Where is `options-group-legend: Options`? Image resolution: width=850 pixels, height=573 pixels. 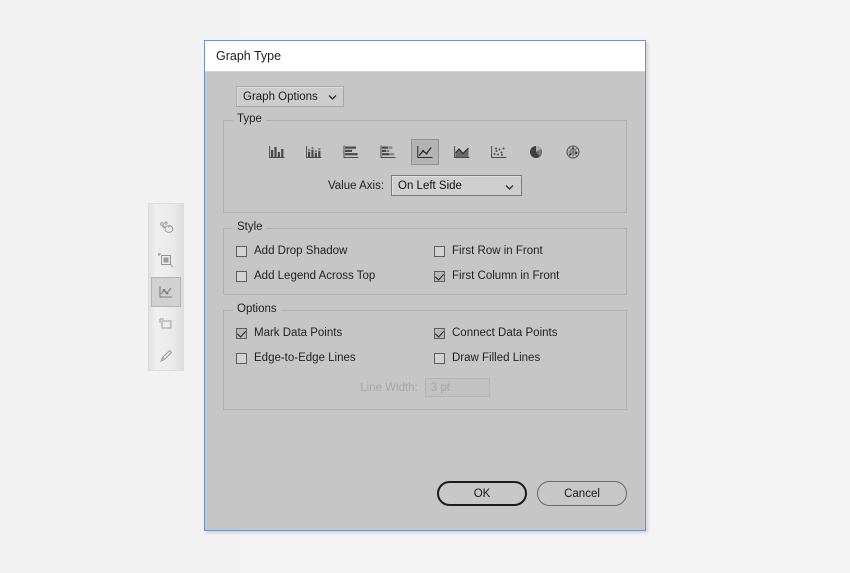 options-group-legend: Options is located at coordinates (257, 309).